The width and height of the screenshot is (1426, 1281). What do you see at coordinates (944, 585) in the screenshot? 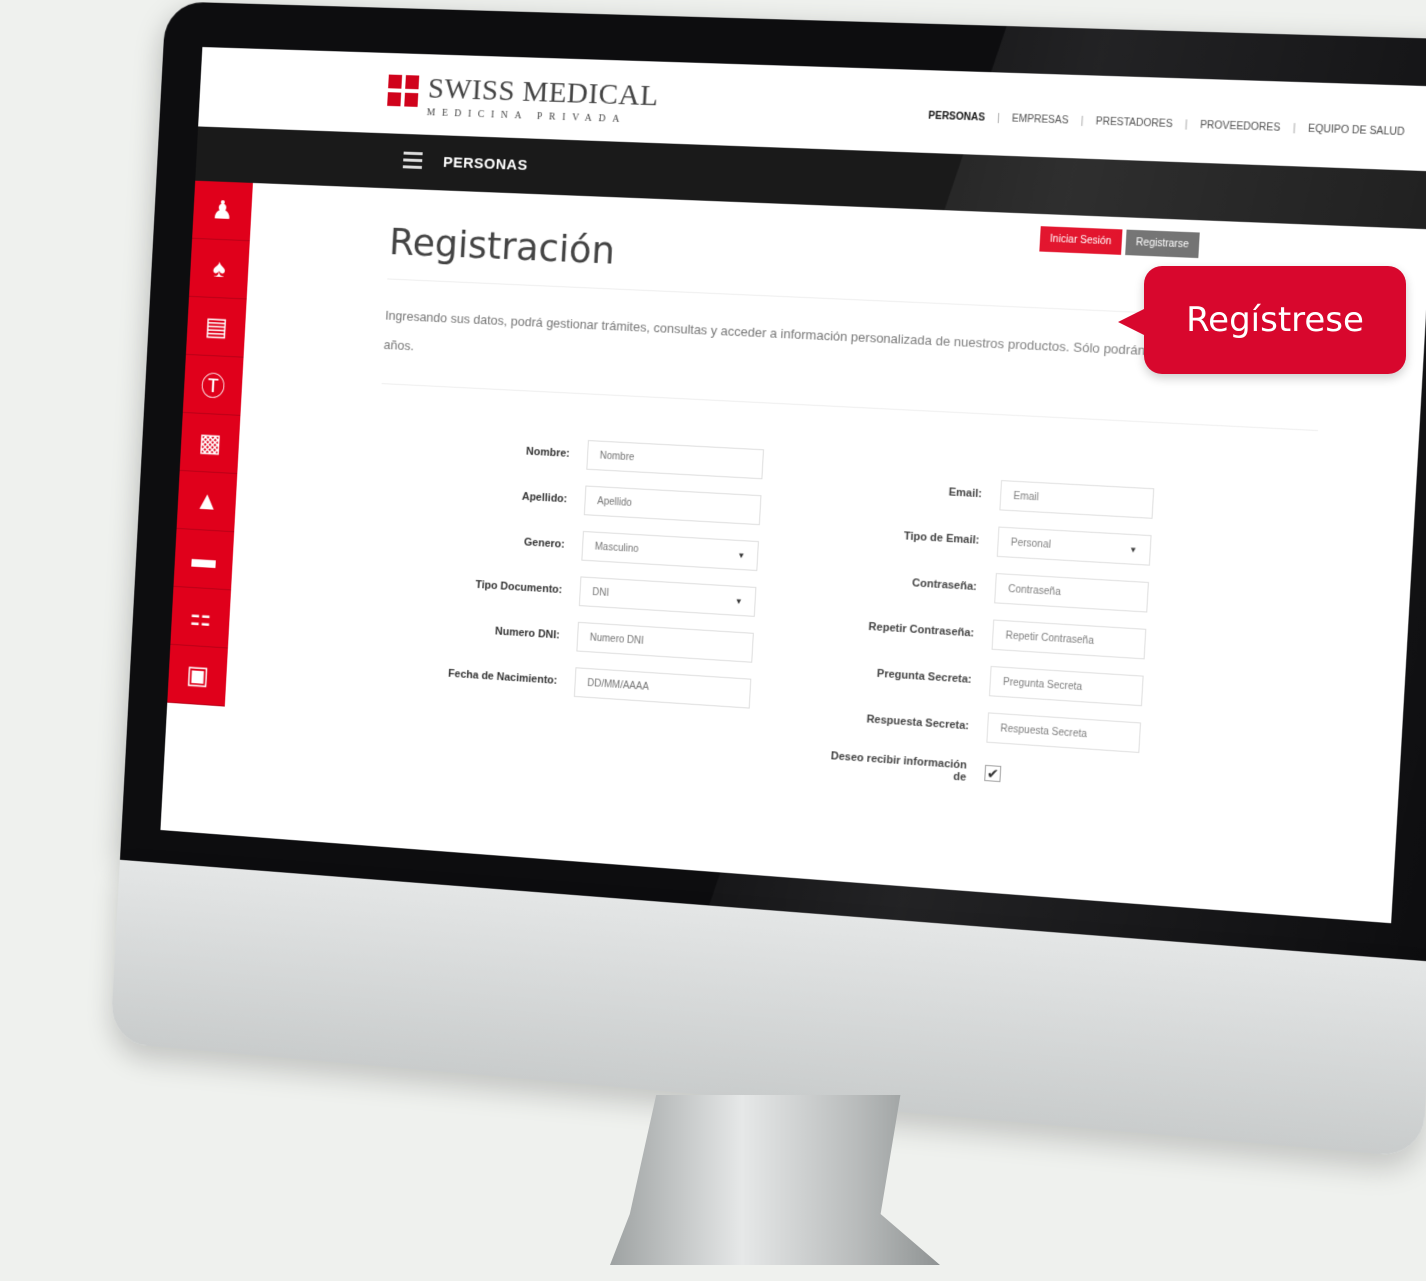
I see `field-label: Contraseña:` at bounding box center [944, 585].